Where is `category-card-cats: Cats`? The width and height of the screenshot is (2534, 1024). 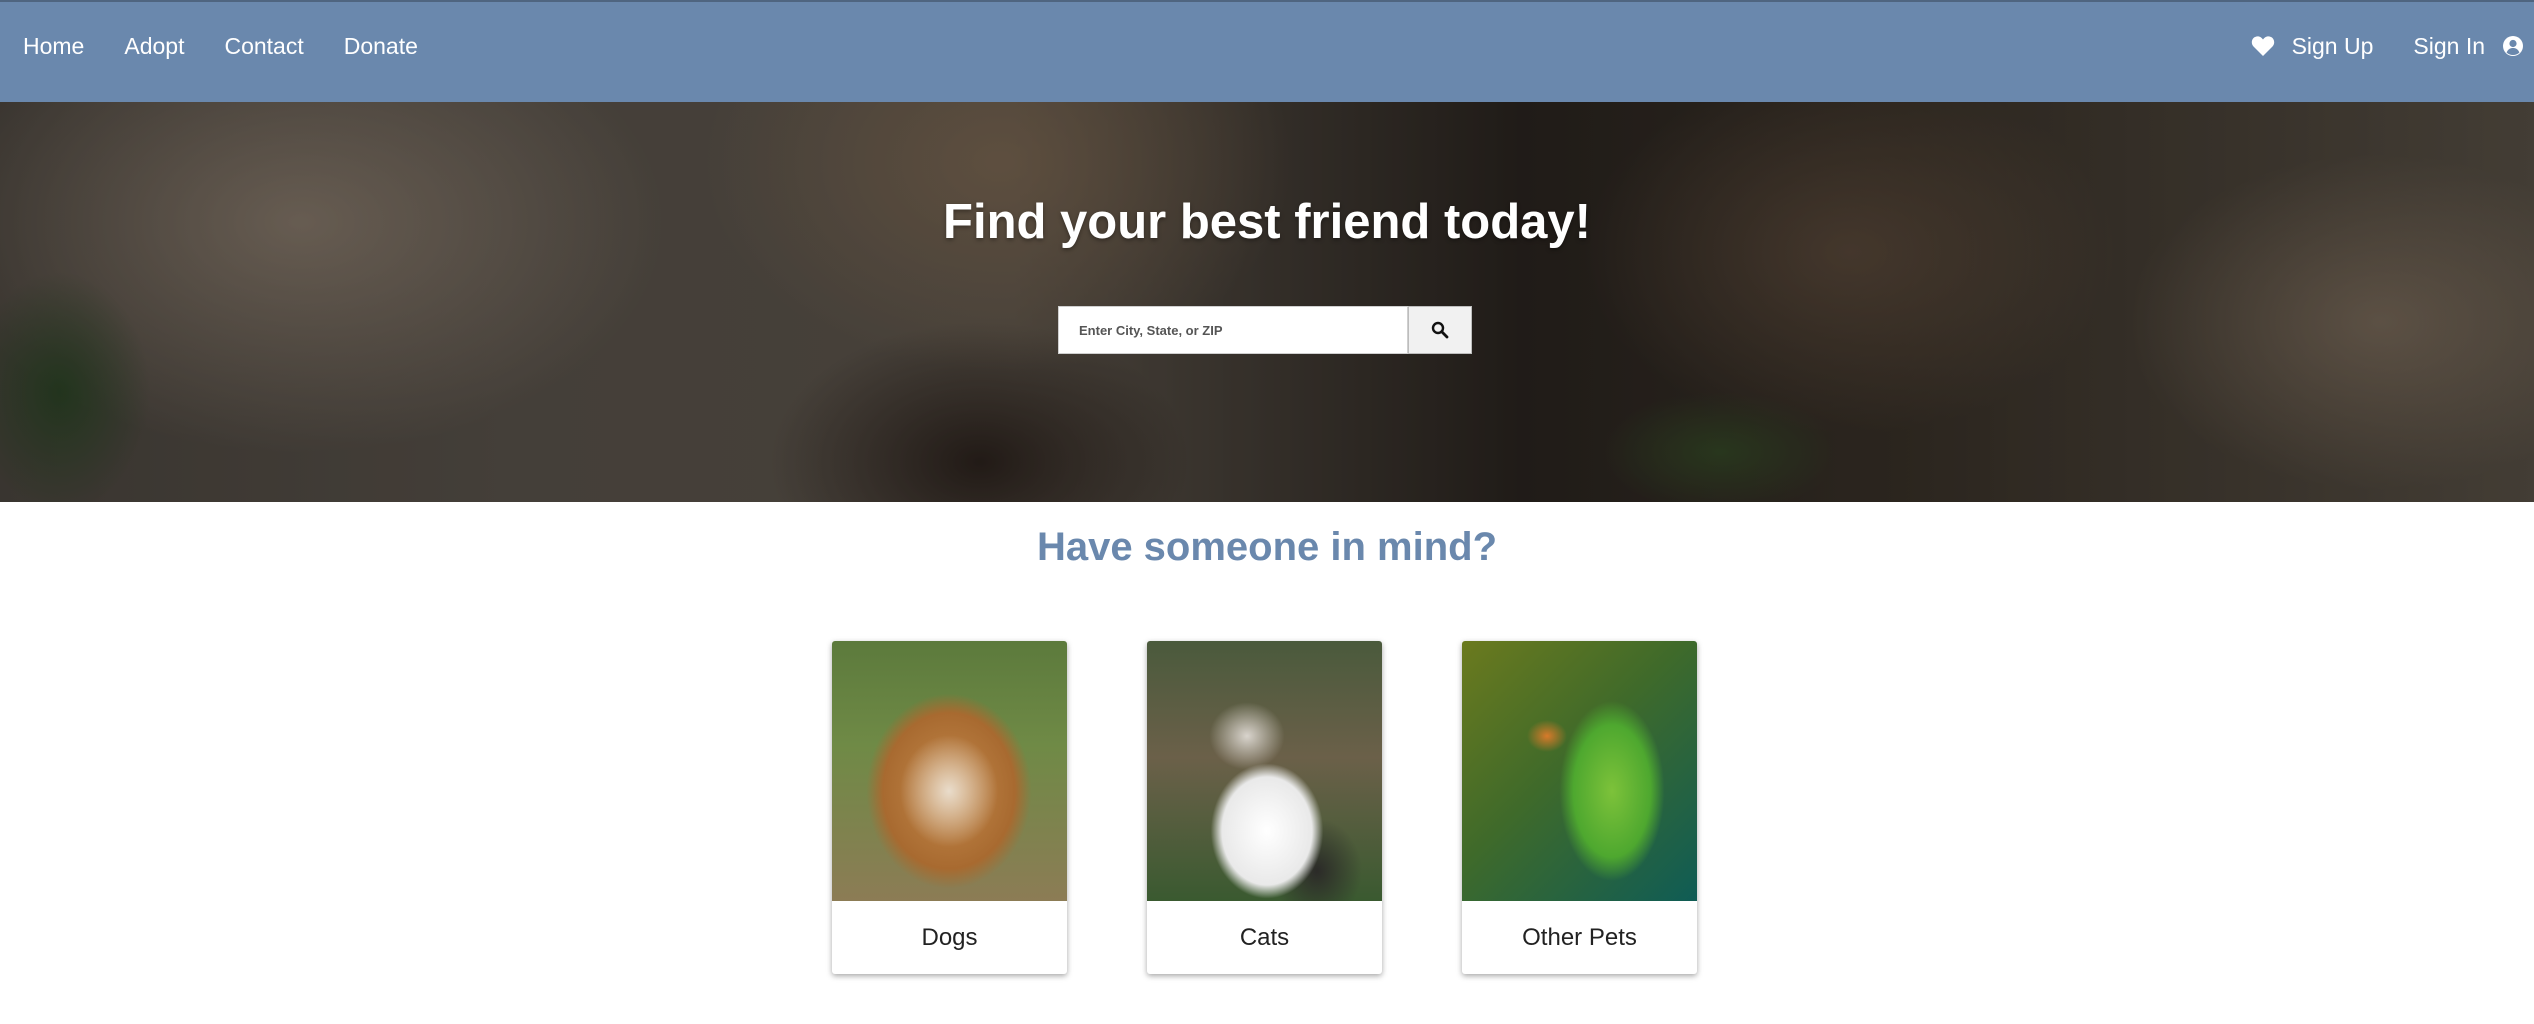 category-card-cats: Cats is located at coordinates (1264, 807).